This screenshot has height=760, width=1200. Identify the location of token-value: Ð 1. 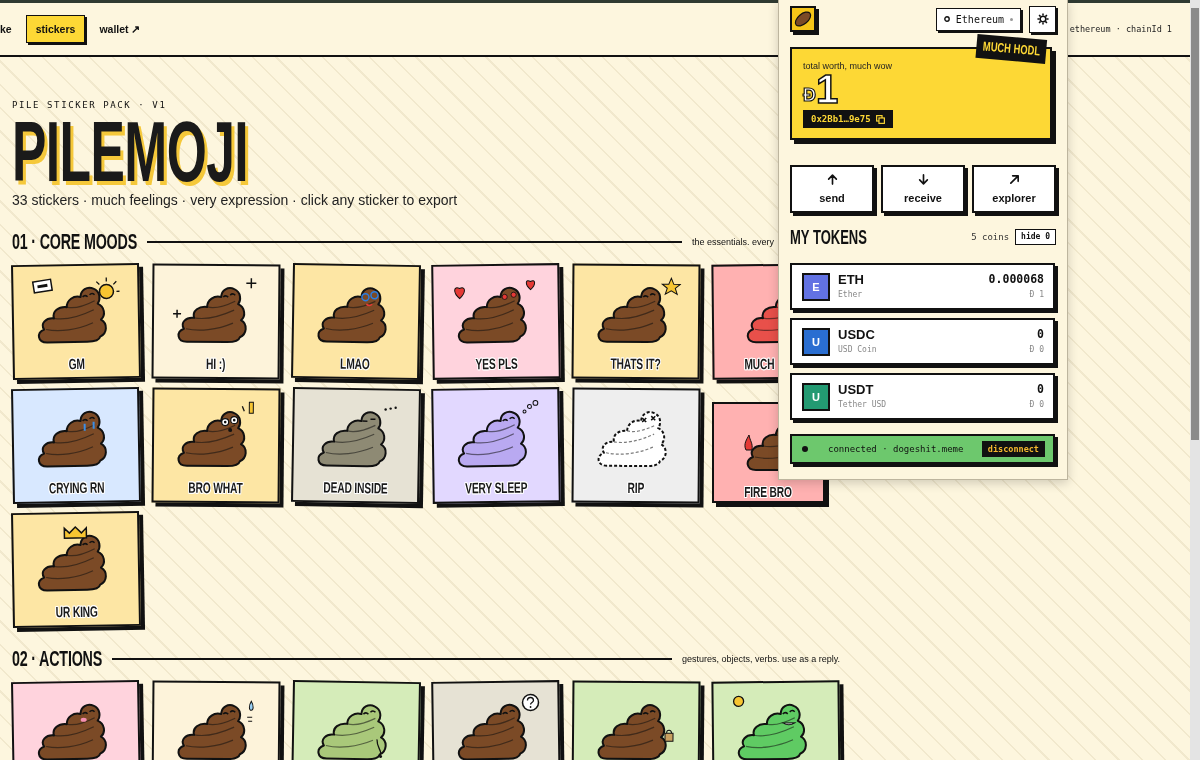
(1036, 295).